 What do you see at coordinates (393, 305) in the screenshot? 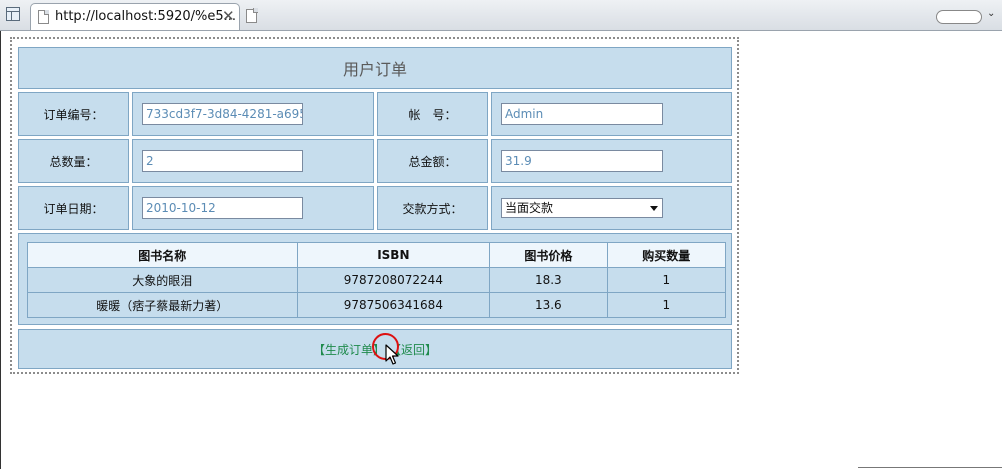
I see `book-isbn: 9787506341684` at bounding box center [393, 305].